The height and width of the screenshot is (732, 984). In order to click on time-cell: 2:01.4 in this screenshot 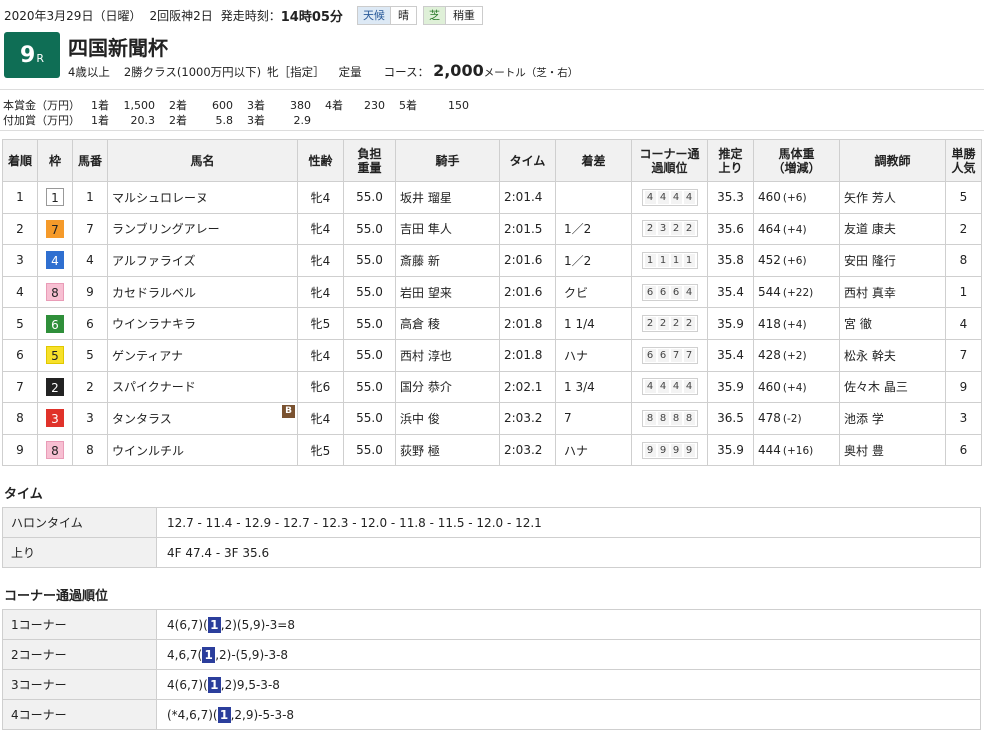, I will do `click(527, 197)`.